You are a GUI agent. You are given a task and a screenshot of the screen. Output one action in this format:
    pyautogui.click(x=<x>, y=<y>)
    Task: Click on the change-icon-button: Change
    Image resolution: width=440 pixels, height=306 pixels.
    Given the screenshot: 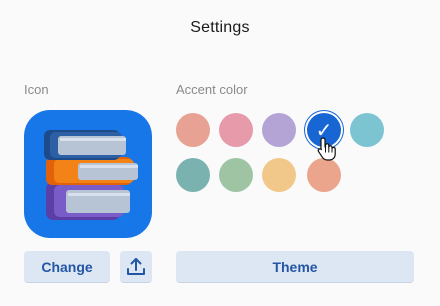 What is the action you would take?
    pyautogui.click(x=67, y=267)
    